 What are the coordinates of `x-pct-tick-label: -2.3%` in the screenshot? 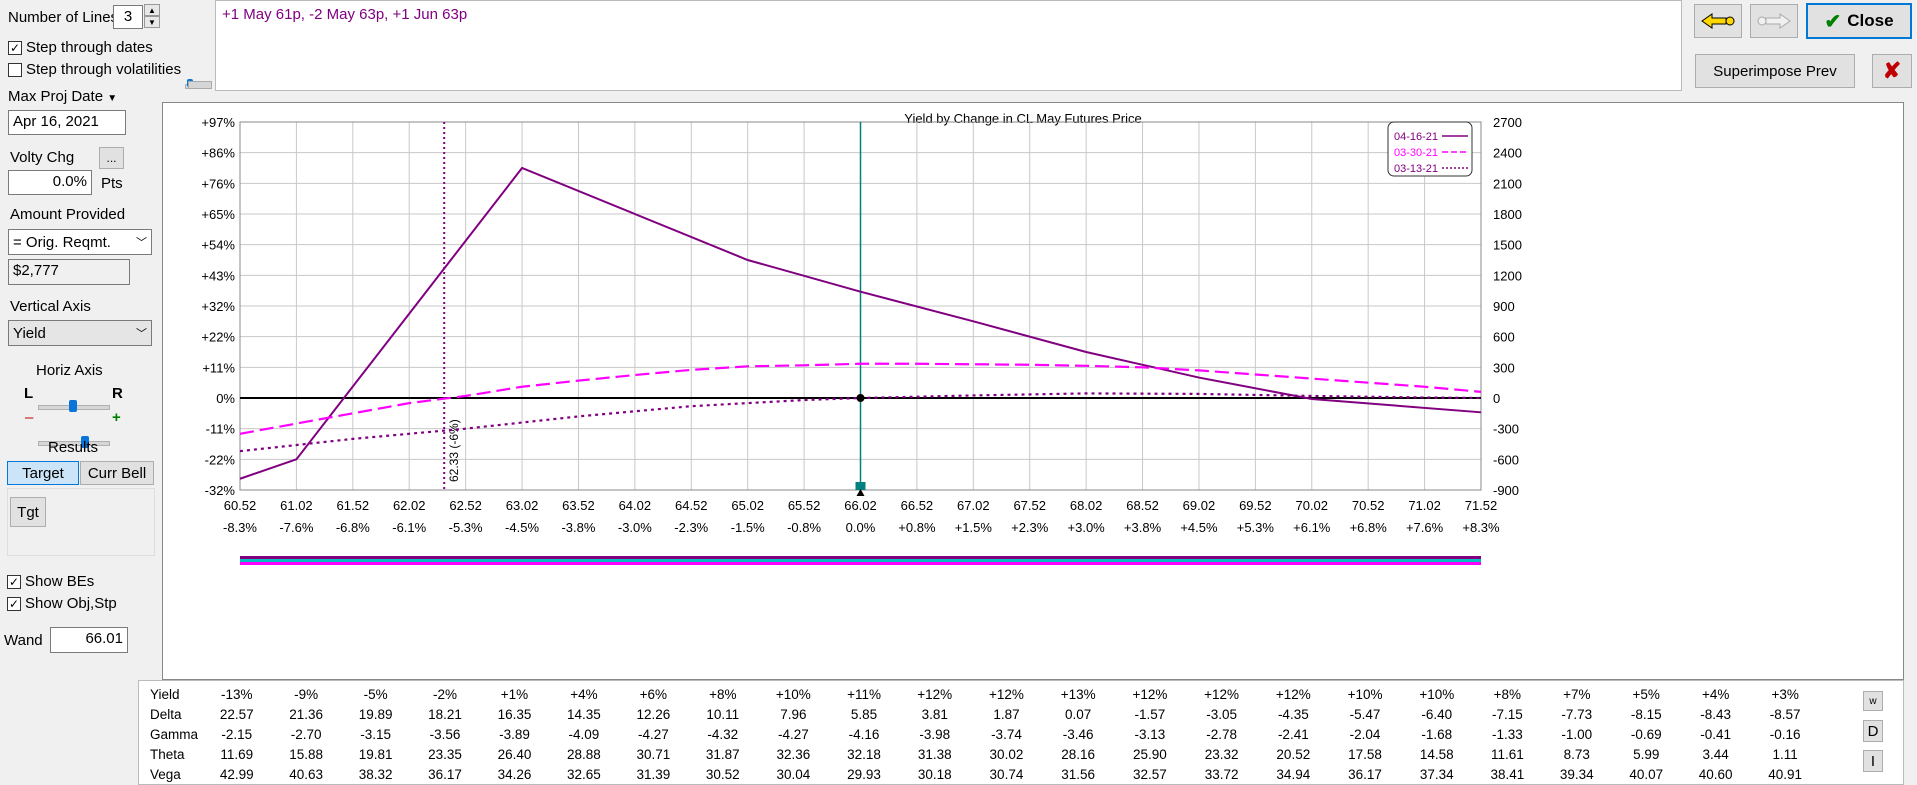 It's located at (691, 527).